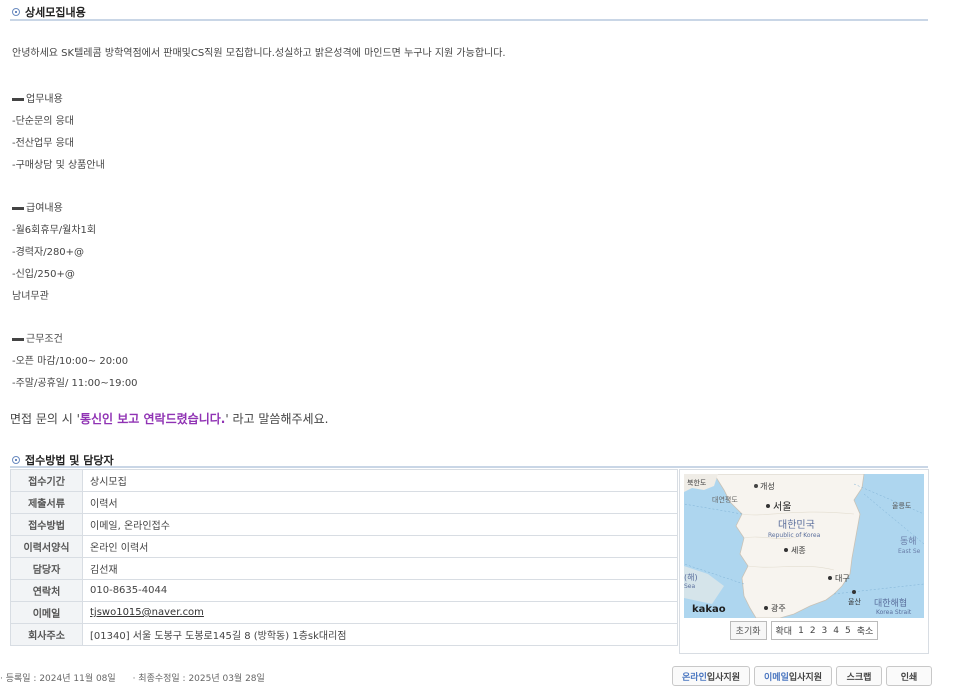  I want to click on row-label: 접수방법, so click(46, 524).